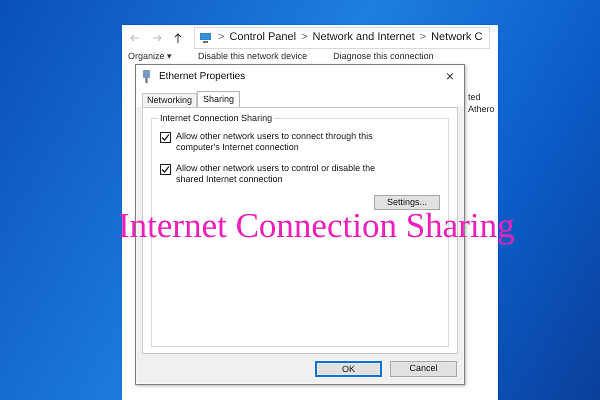 The image size is (600, 400). Describe the element at coordinates (216, 118) in the screenshot. I see `group-title: Internet Connection Sharing` at that location.